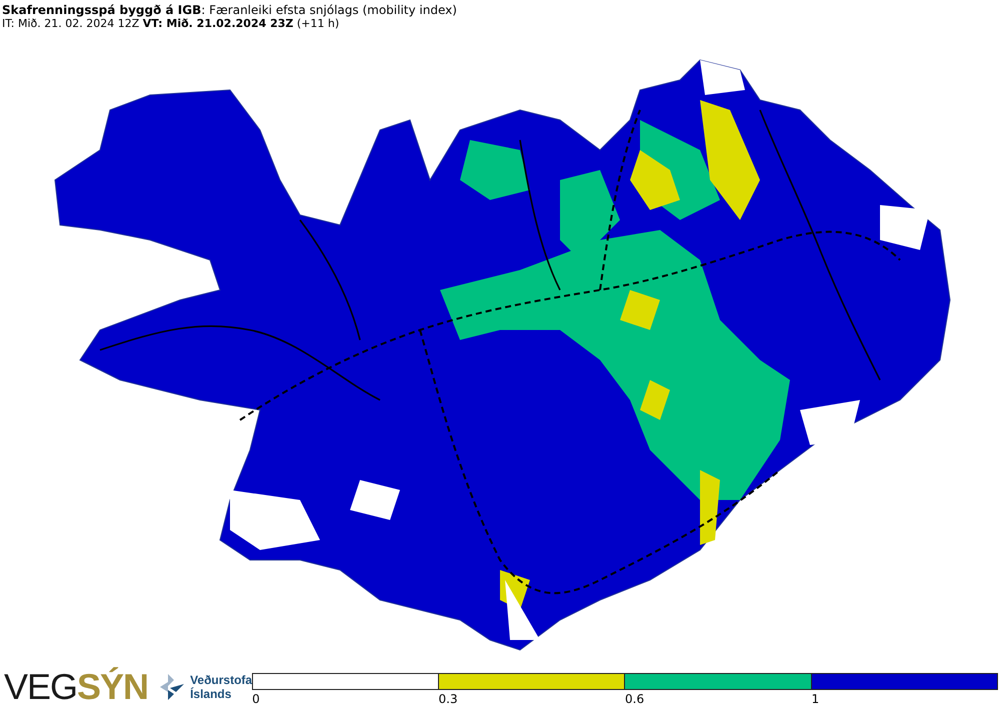 This screenshot has height=709, width=1000. What do you see at coordinates (634, 699) in the screenshot?
I see `legend-label: 0.6` at bounding box center [634, 699].